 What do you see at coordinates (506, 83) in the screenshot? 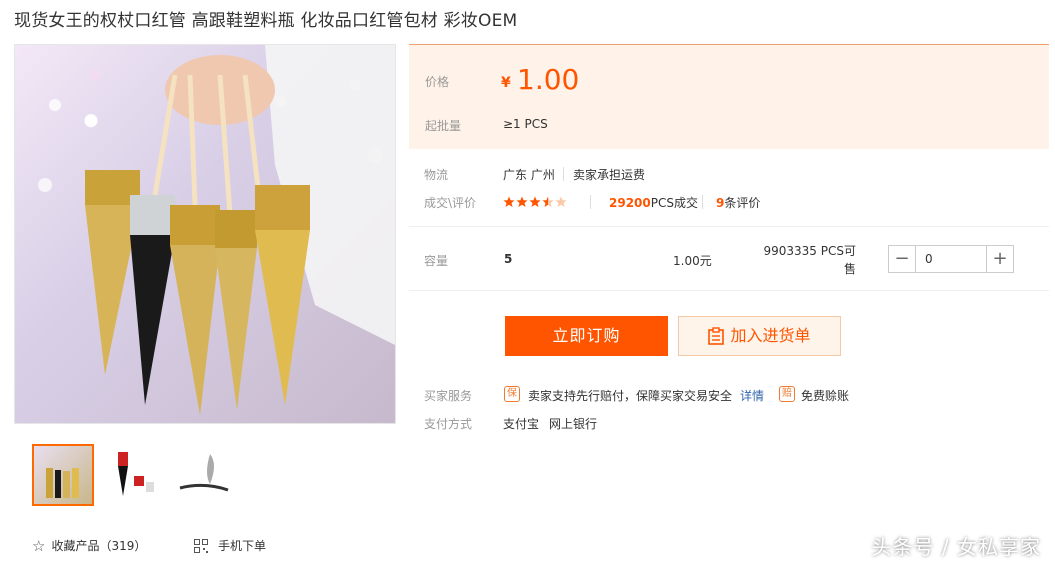
I see `currency-symbol: ¥` at bounding box center [506, 83].